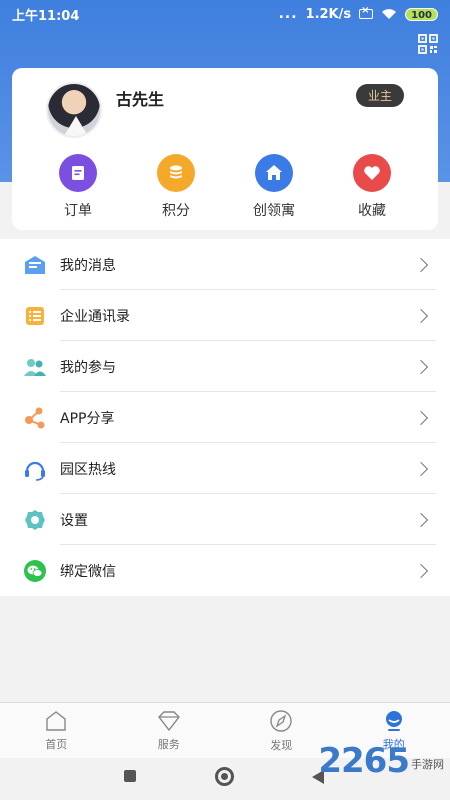 The height and width of the screenshot is (800, 450). What do you see at coordinates (364, 761) in the screenshot?
I see `watermark-number: 2265` at bounding box center [364, 761].